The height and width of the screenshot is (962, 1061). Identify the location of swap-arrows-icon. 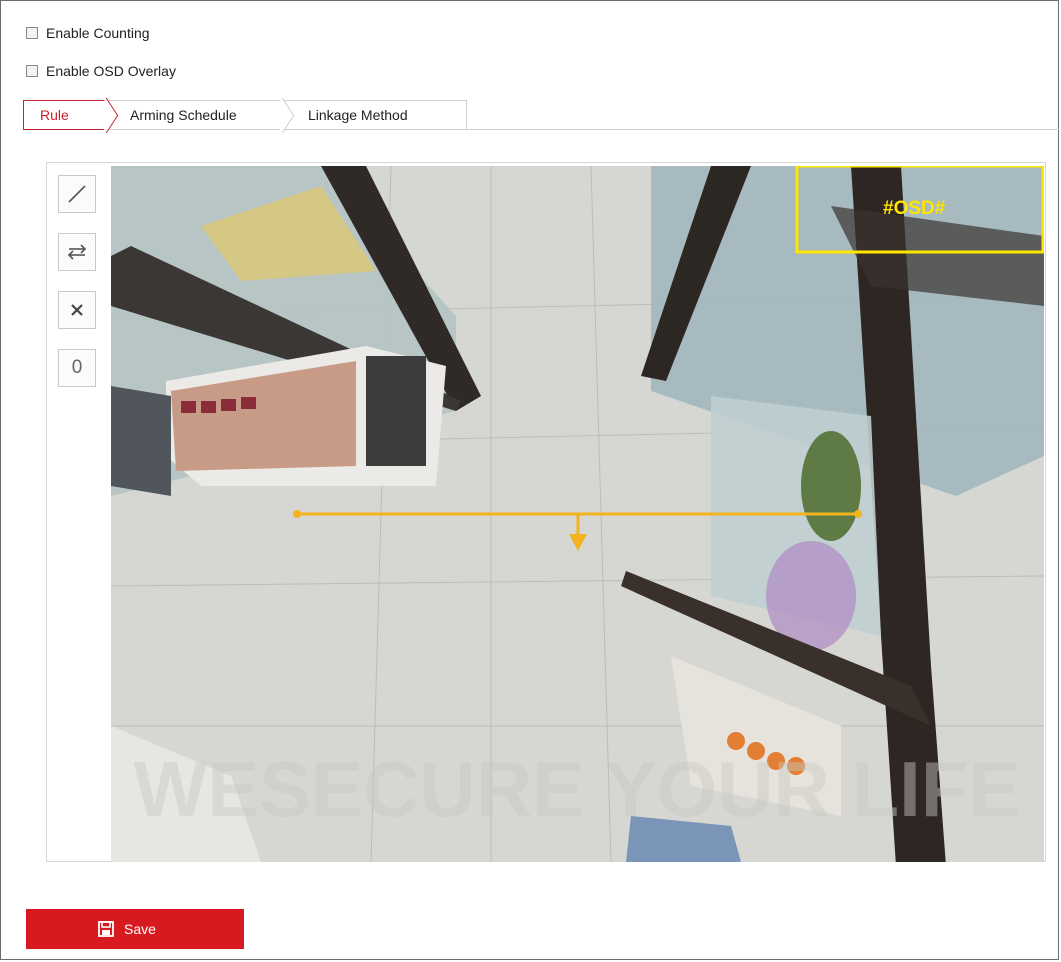
(77, 252).